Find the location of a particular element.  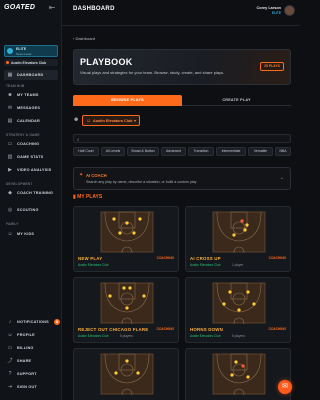

club-select: ☺ Austin Elevators Club ▾ is located at coordinates (111, 120).